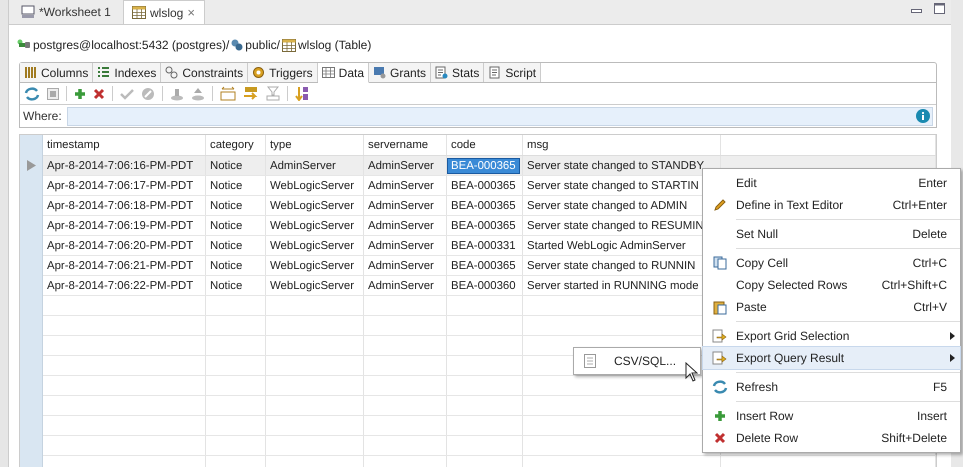  What do you see at coordinates (831, 438) in the screenshot?
I see `menu-item: Delete Row Shift+Delete` at bounding box center [831, 438].